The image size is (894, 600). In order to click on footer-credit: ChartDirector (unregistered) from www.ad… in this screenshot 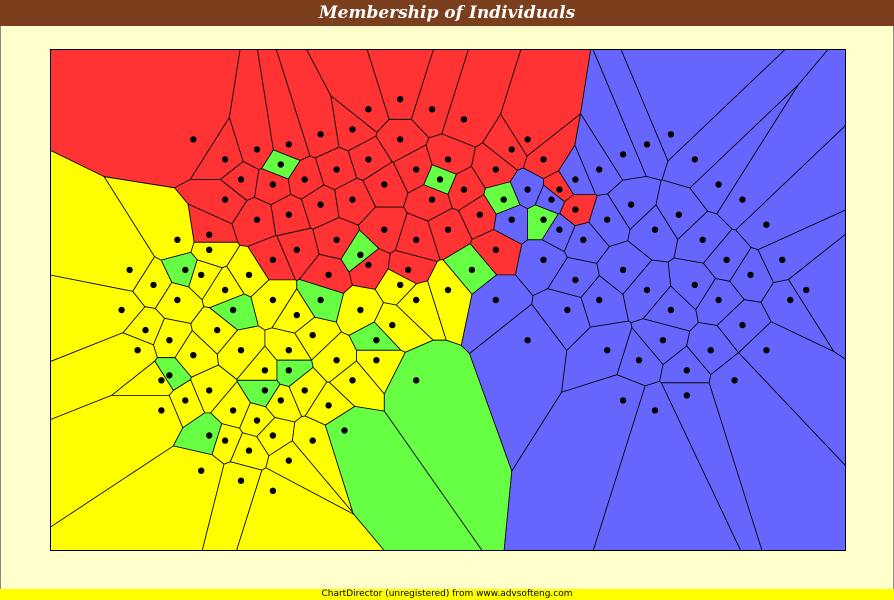, I will do `click(447, 594)`.